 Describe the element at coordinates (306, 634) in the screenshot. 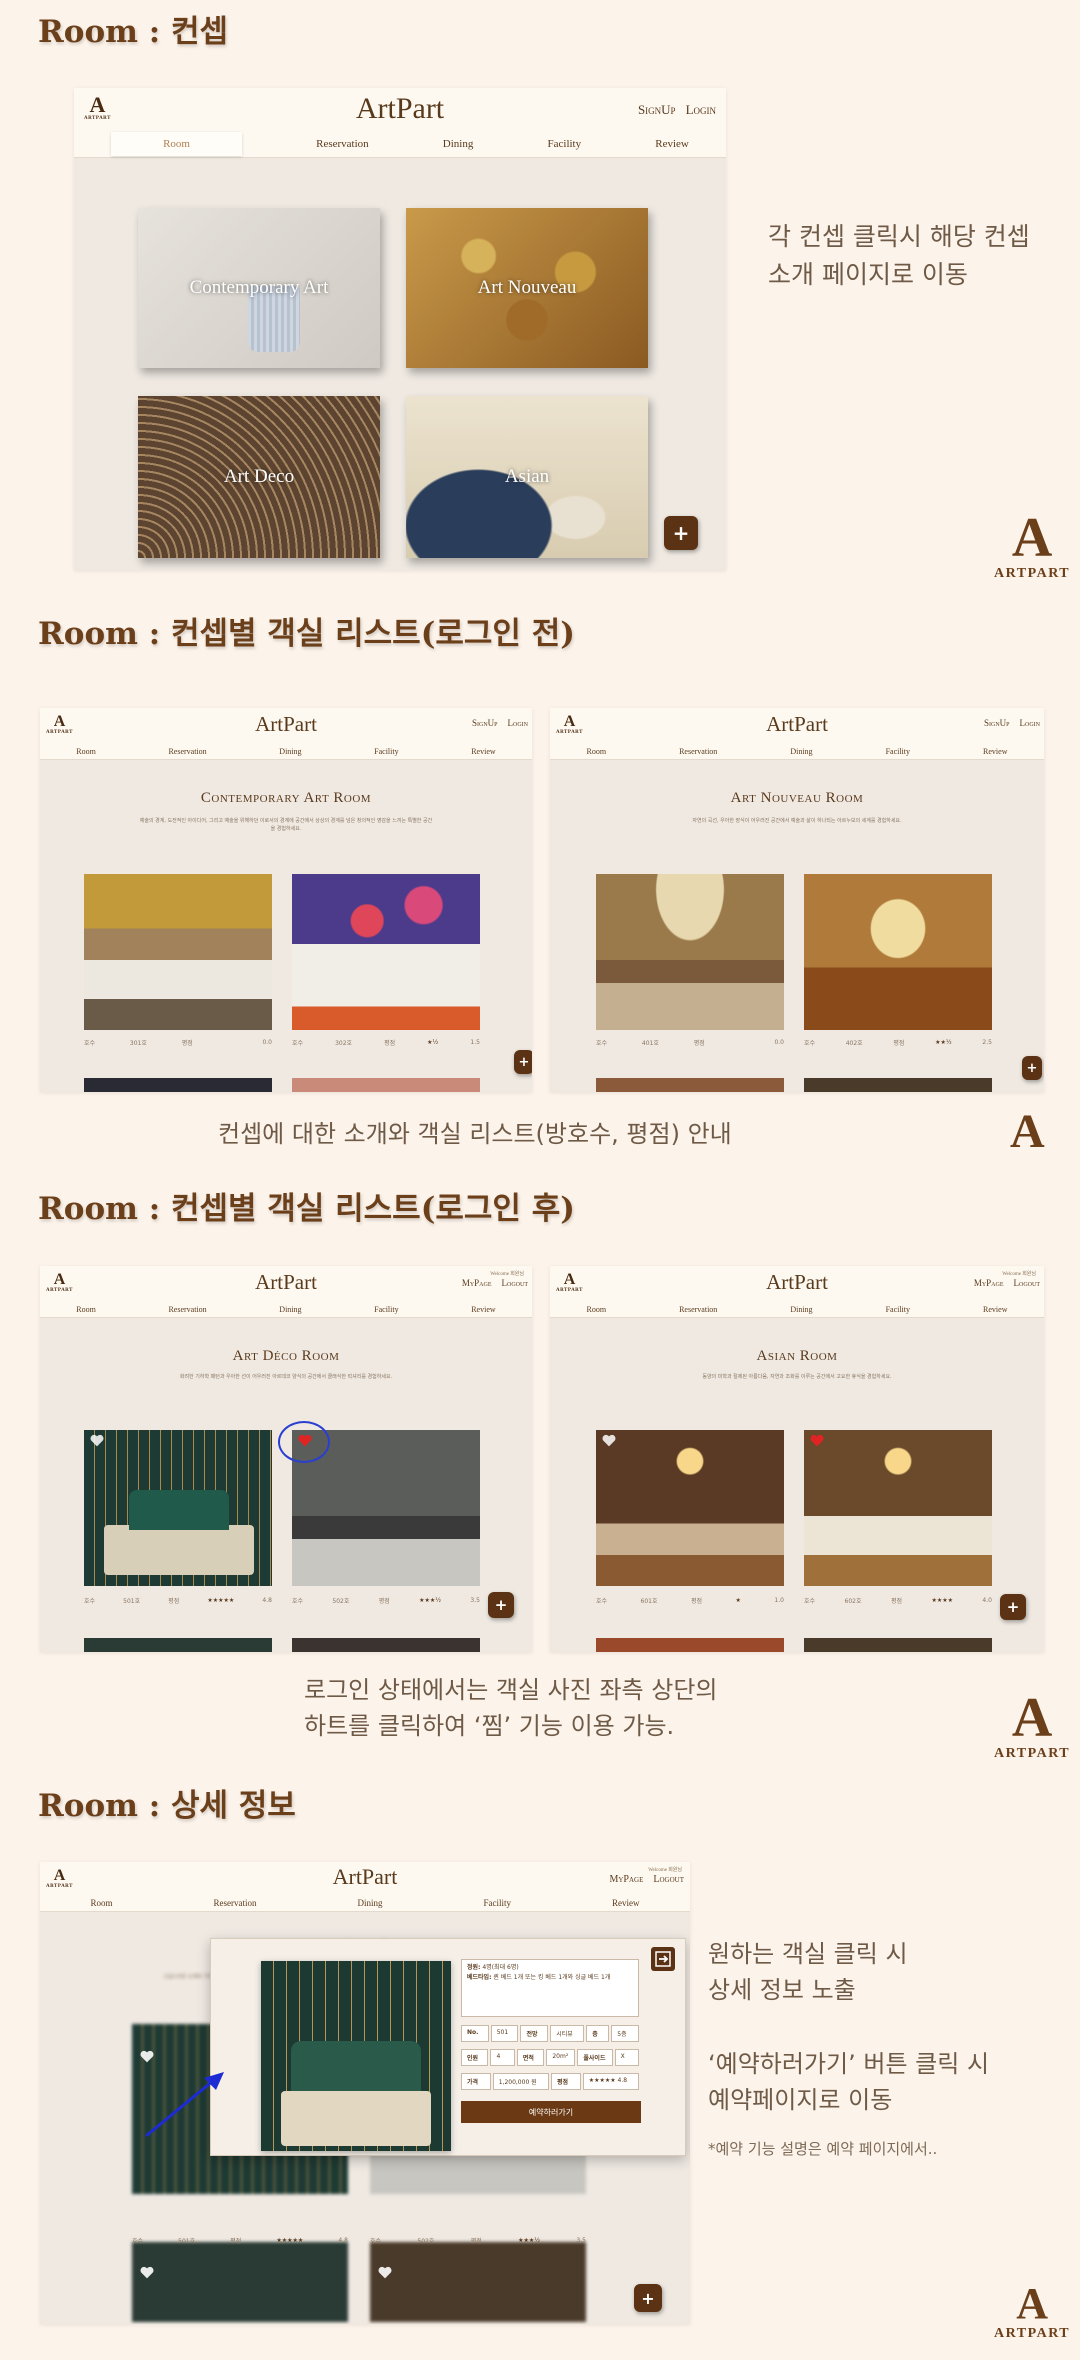

I see `section-title-list-before-login: Room : 컨셉별 객실 리스트(로그인 전)` at that location.